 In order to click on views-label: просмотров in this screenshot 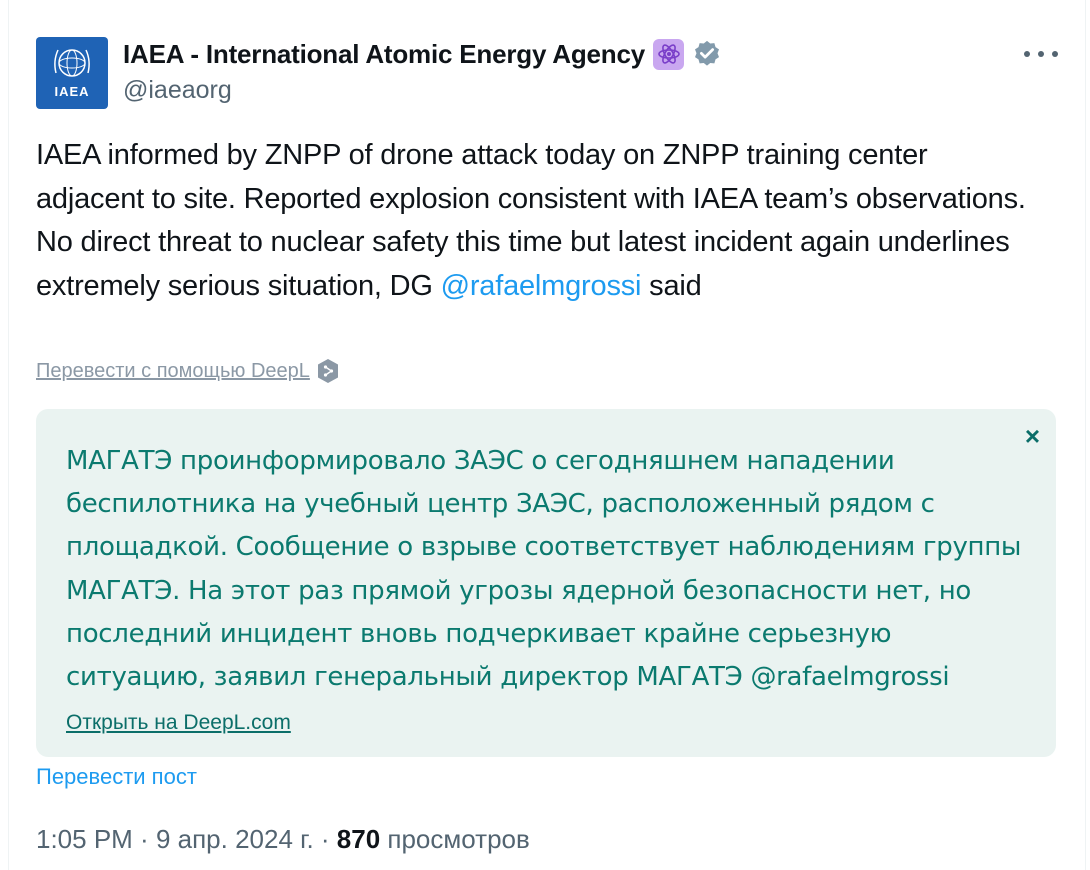, I will do `click(455, 839)`.